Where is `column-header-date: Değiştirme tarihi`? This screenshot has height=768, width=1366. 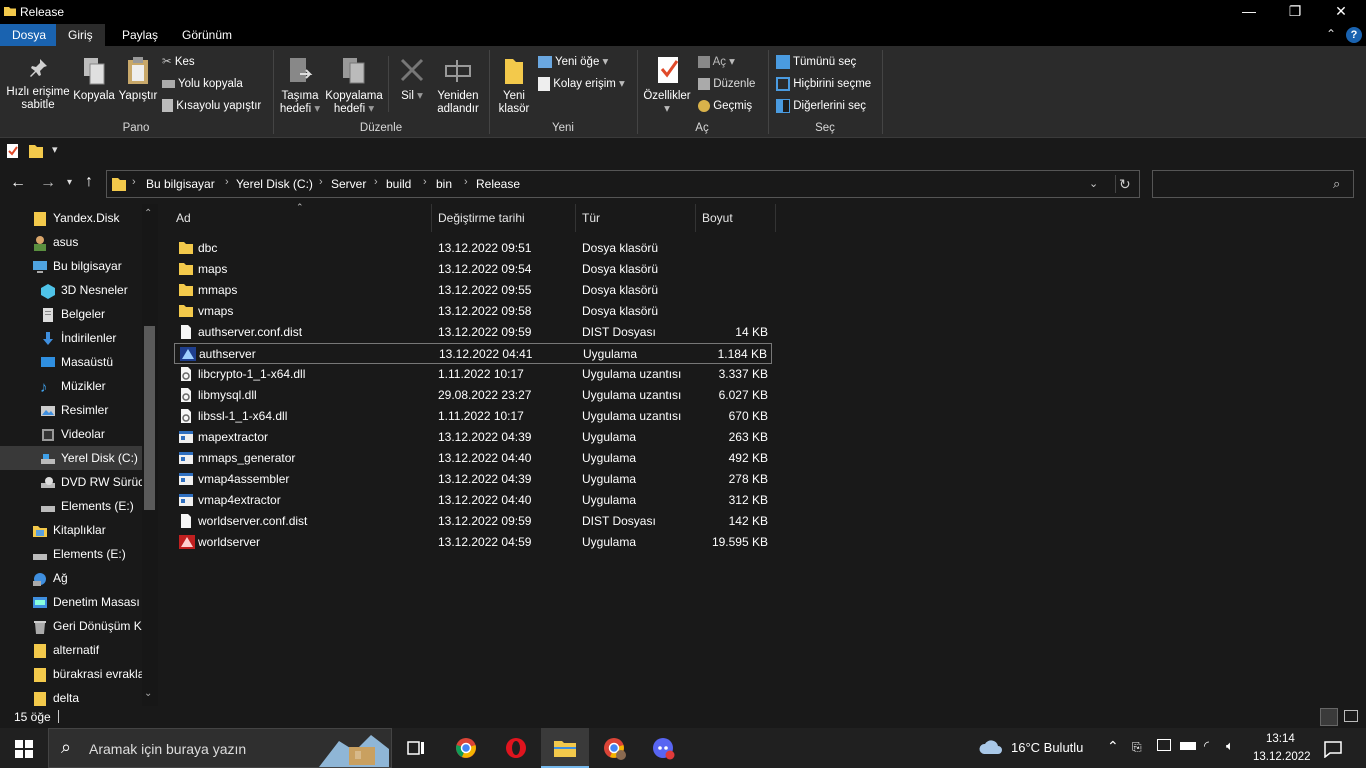 column-header-date: Değiştirme tarihi is located at coordinates (504, 218).